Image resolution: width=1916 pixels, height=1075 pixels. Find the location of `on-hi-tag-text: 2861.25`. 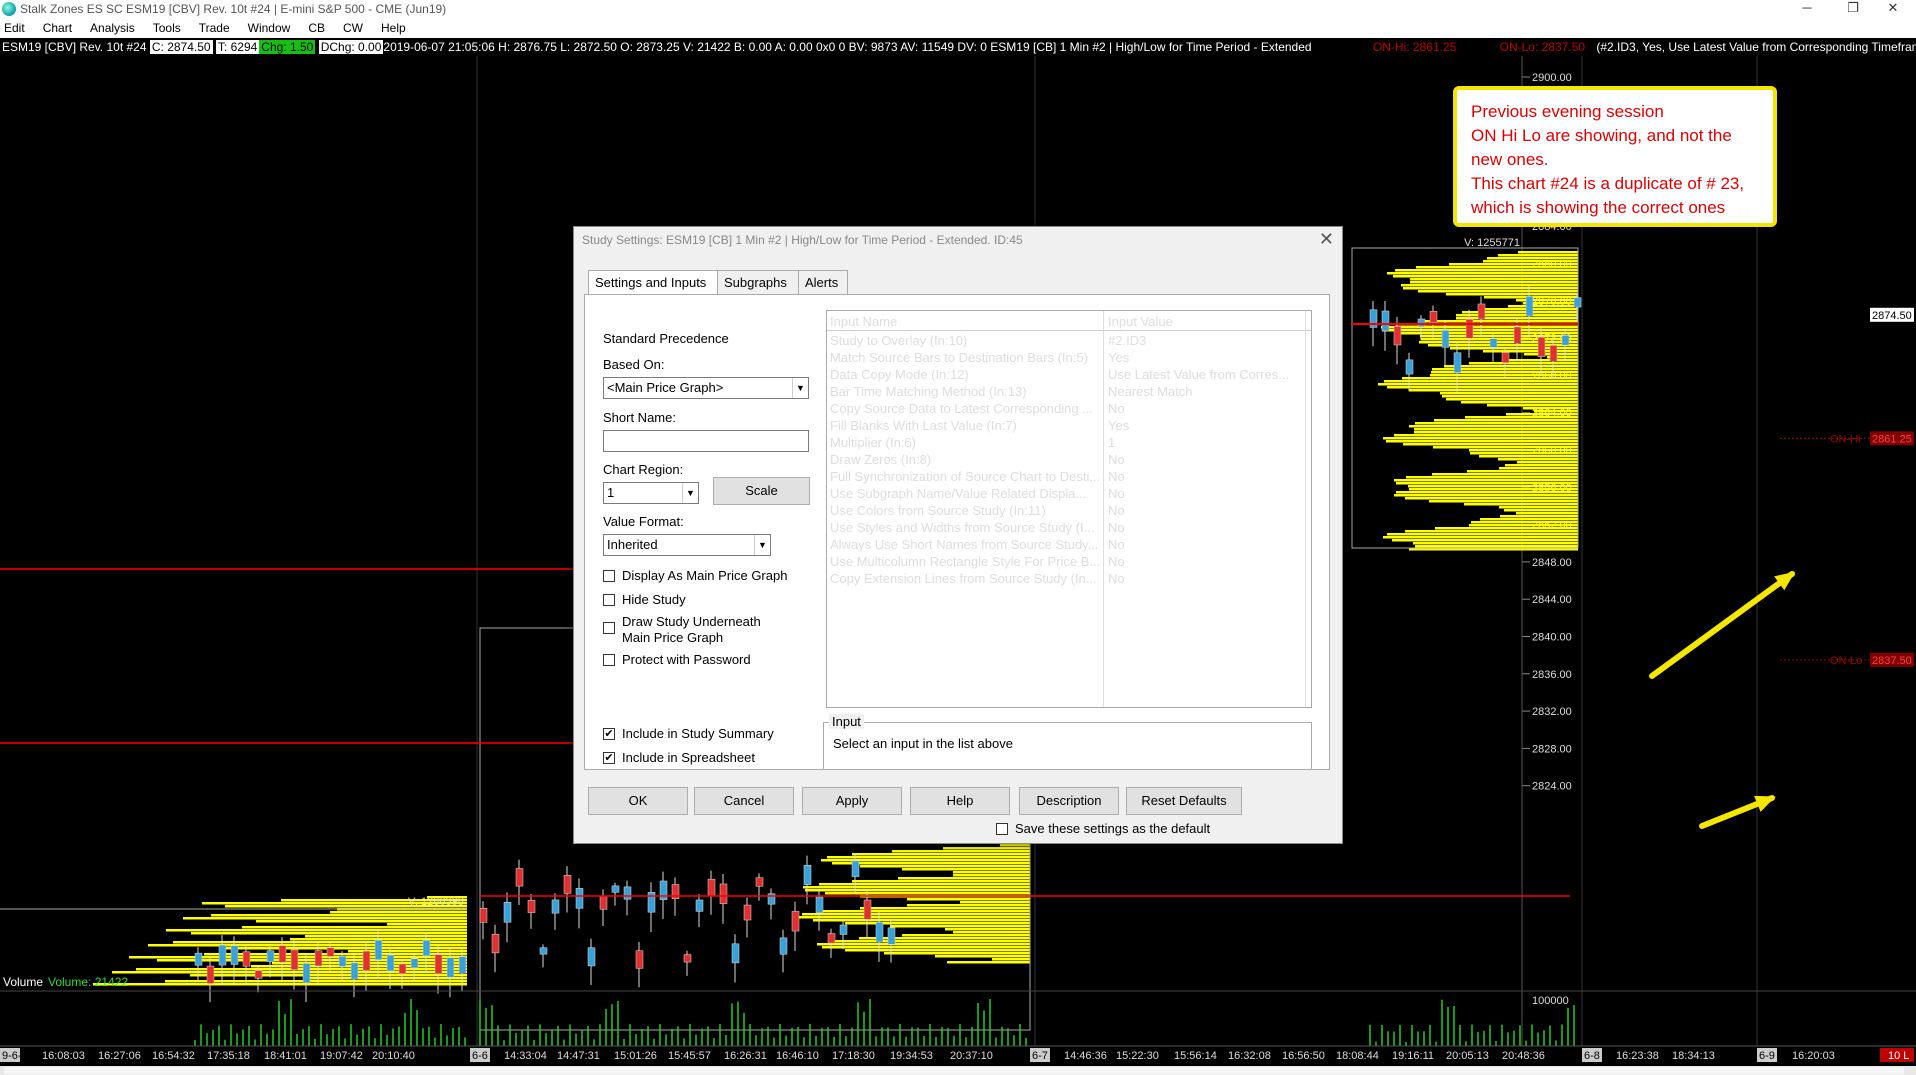

on-hi-tag-text: 2861.25 is located at coordinates (1892, 439).